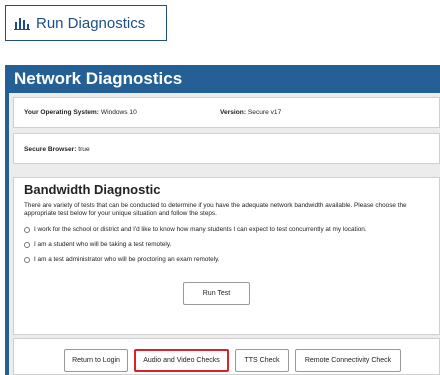  I want to click on run-test-button: Run Test, so click(216, 293).